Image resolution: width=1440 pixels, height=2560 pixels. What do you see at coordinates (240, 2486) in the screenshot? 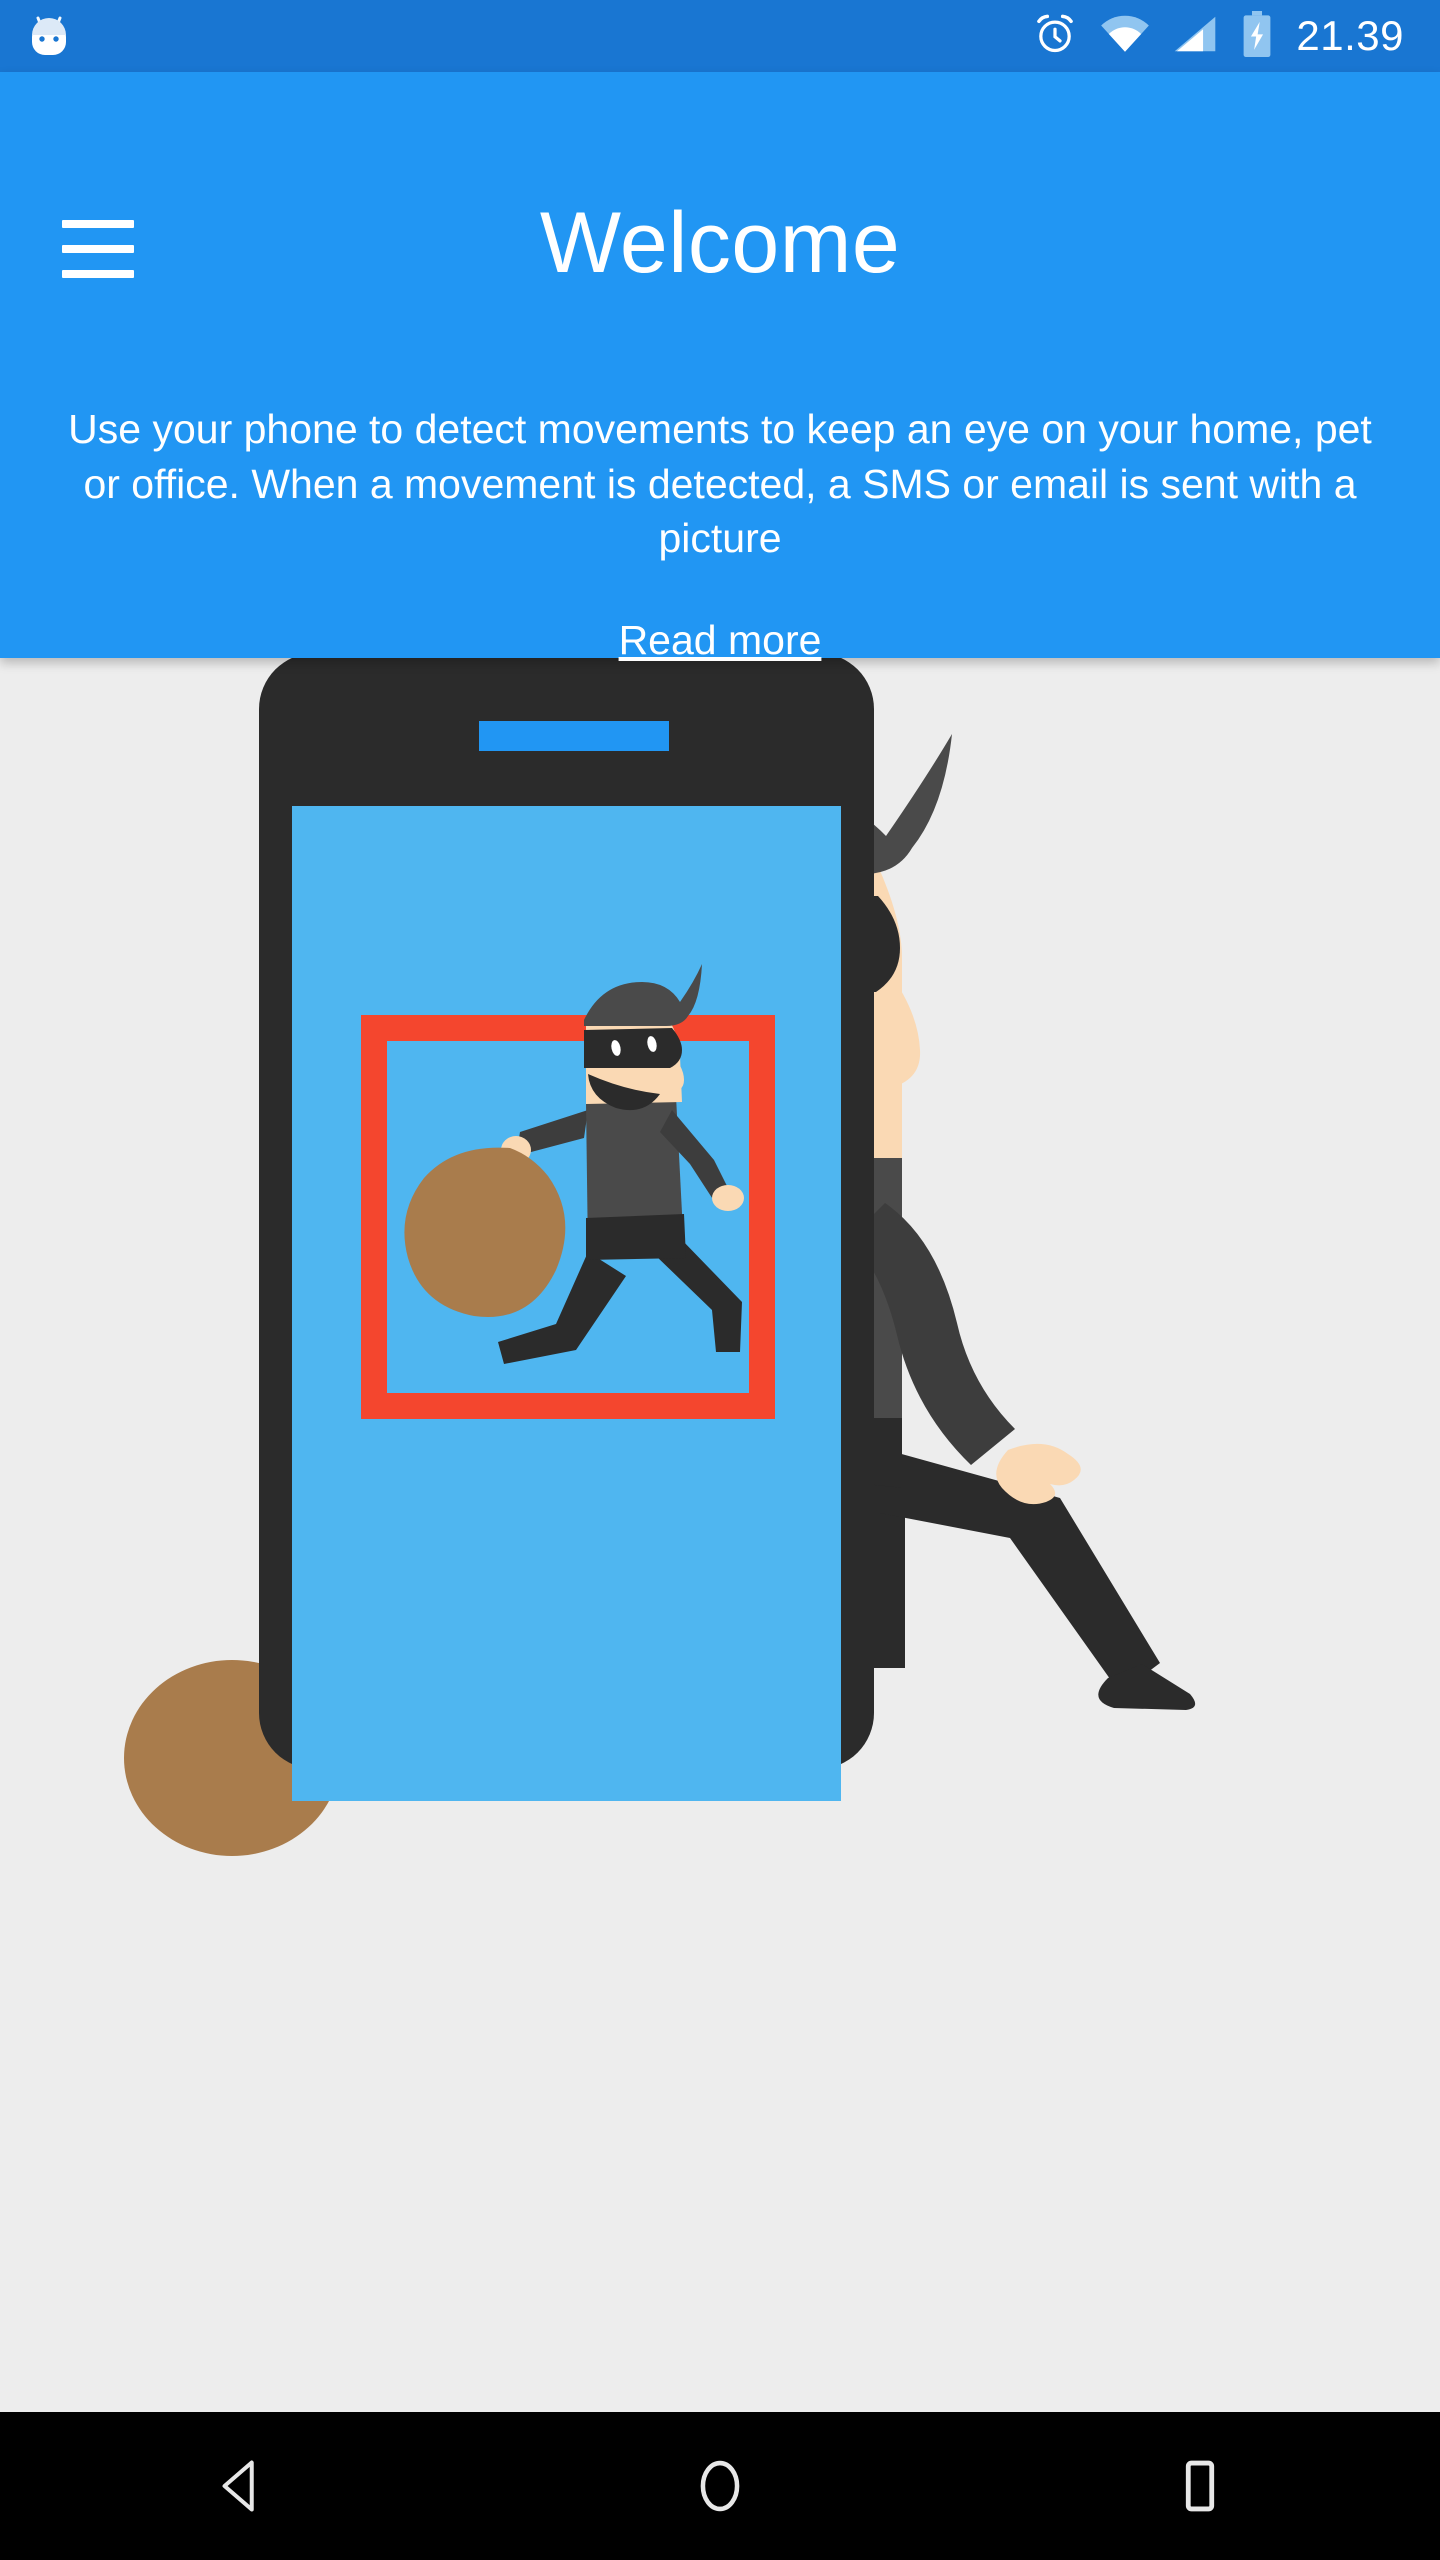
I see `back-nav-button` at bounding box center [240, 2486].